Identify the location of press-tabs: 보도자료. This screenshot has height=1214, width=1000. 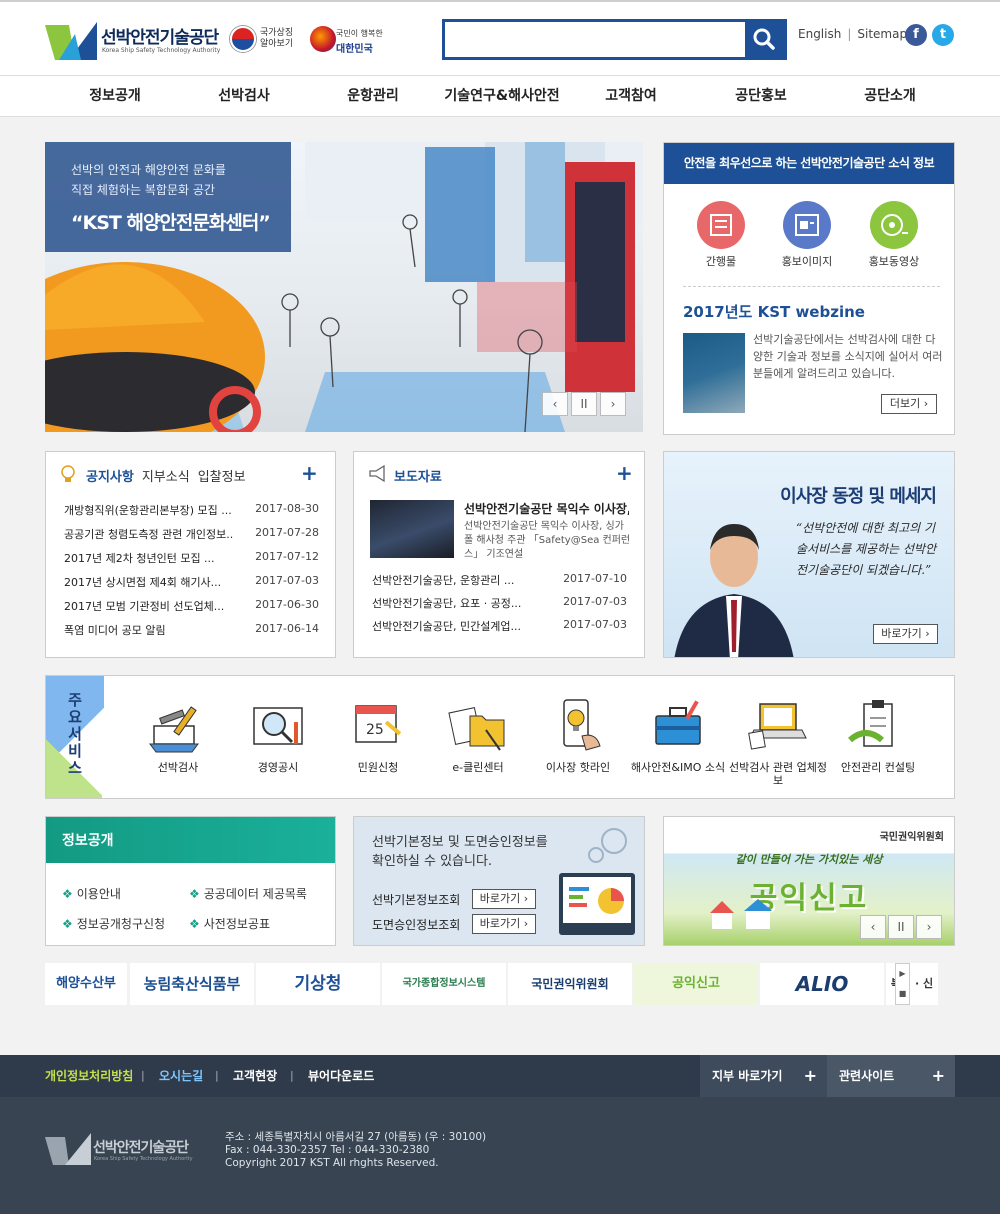
(422, 475).